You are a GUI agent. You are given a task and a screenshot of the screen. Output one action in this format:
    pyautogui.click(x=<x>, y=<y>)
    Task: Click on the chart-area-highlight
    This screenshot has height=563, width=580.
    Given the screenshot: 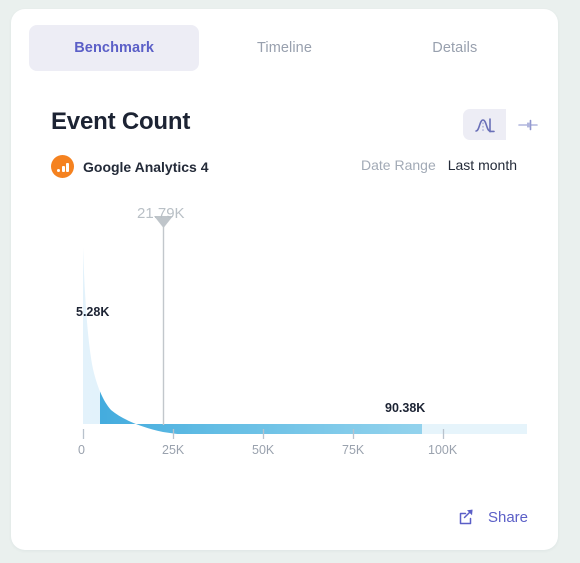 What is the action you would take?
    pyautogui.click(x=261, y=412)
    